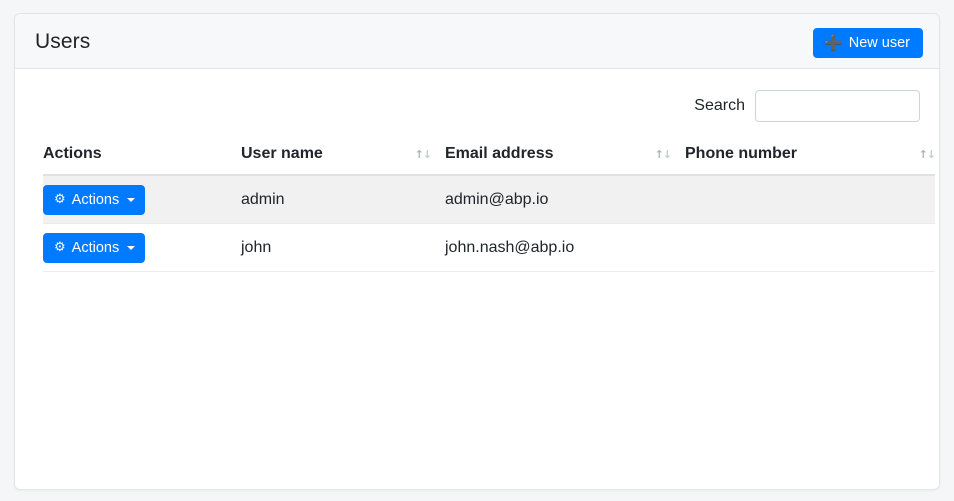 The width and height of the screenshot is (954, 501). What do you see at coordinates (343, 247) in the screenshot?
I see `cell-user-name: john` at bounding box center [343, 247].